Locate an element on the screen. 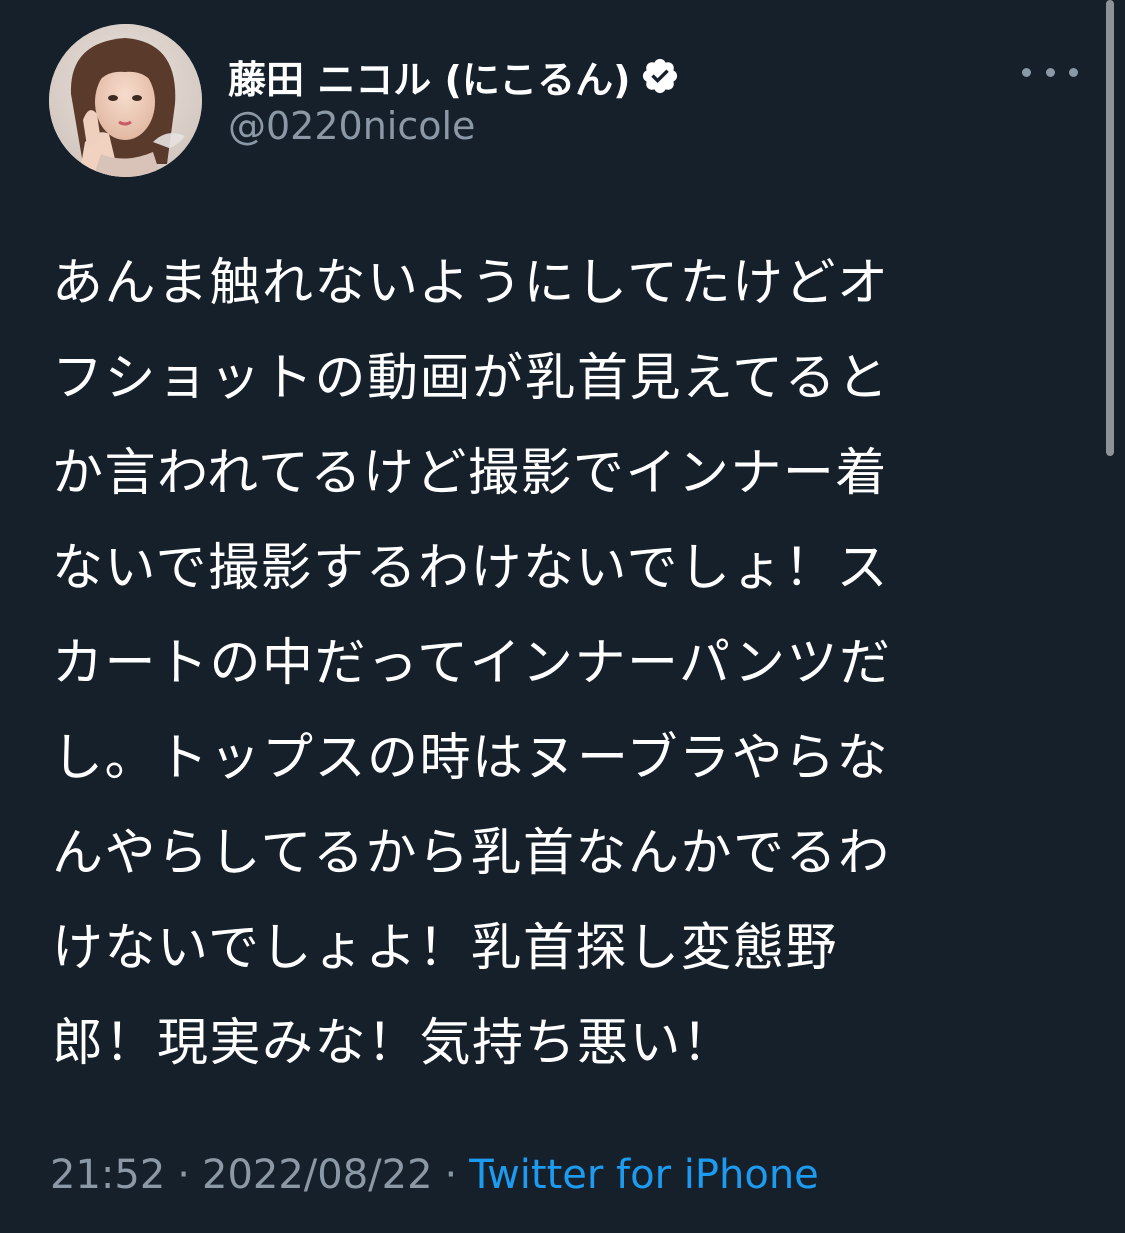  tweet-text-line: か言われてるけど撮影でインナー着 is located at coordinates (470, 473).